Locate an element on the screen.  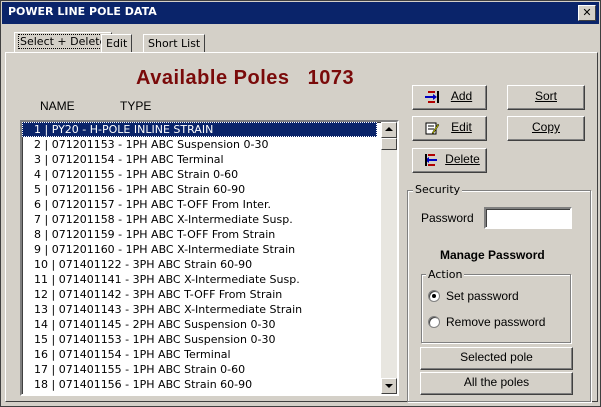
list-item: 2 | 071201153 - 1PH ABC Suspension 0-30 is located at coordinates (199, 144).